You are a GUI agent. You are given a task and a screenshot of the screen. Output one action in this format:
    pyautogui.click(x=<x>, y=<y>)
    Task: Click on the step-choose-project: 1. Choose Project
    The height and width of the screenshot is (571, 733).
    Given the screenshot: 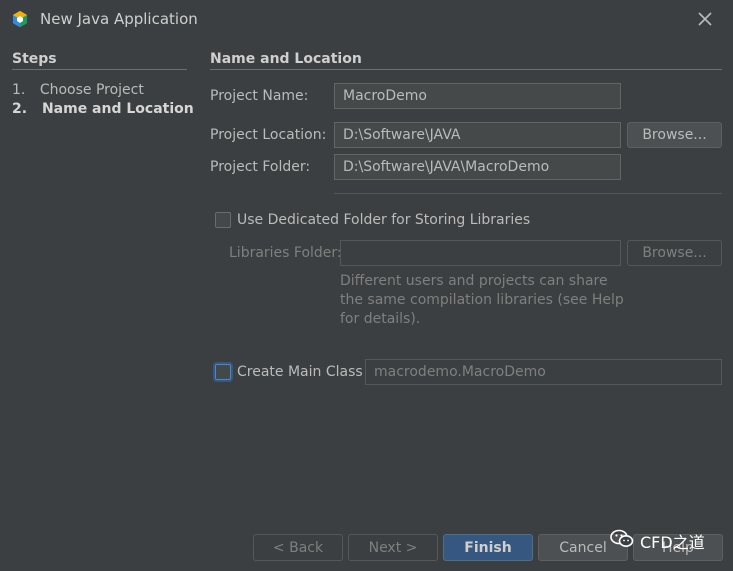 What is the action you would take?
    pyautogui.click(x=78, y=90)
    